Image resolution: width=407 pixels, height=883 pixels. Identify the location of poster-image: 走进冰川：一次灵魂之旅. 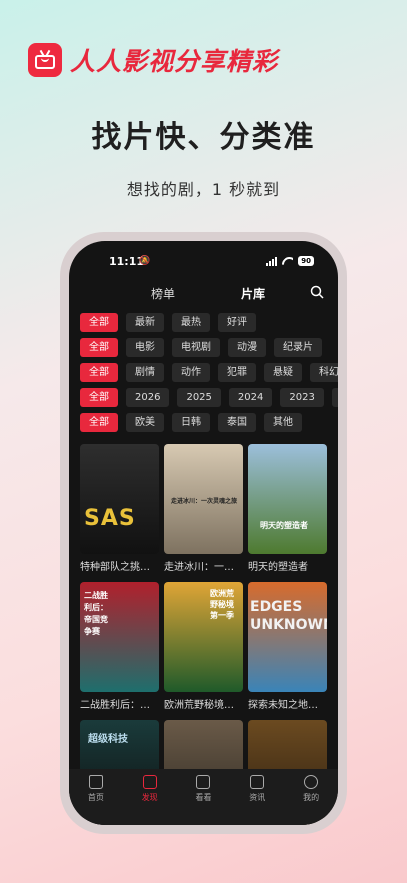
(203, 499).